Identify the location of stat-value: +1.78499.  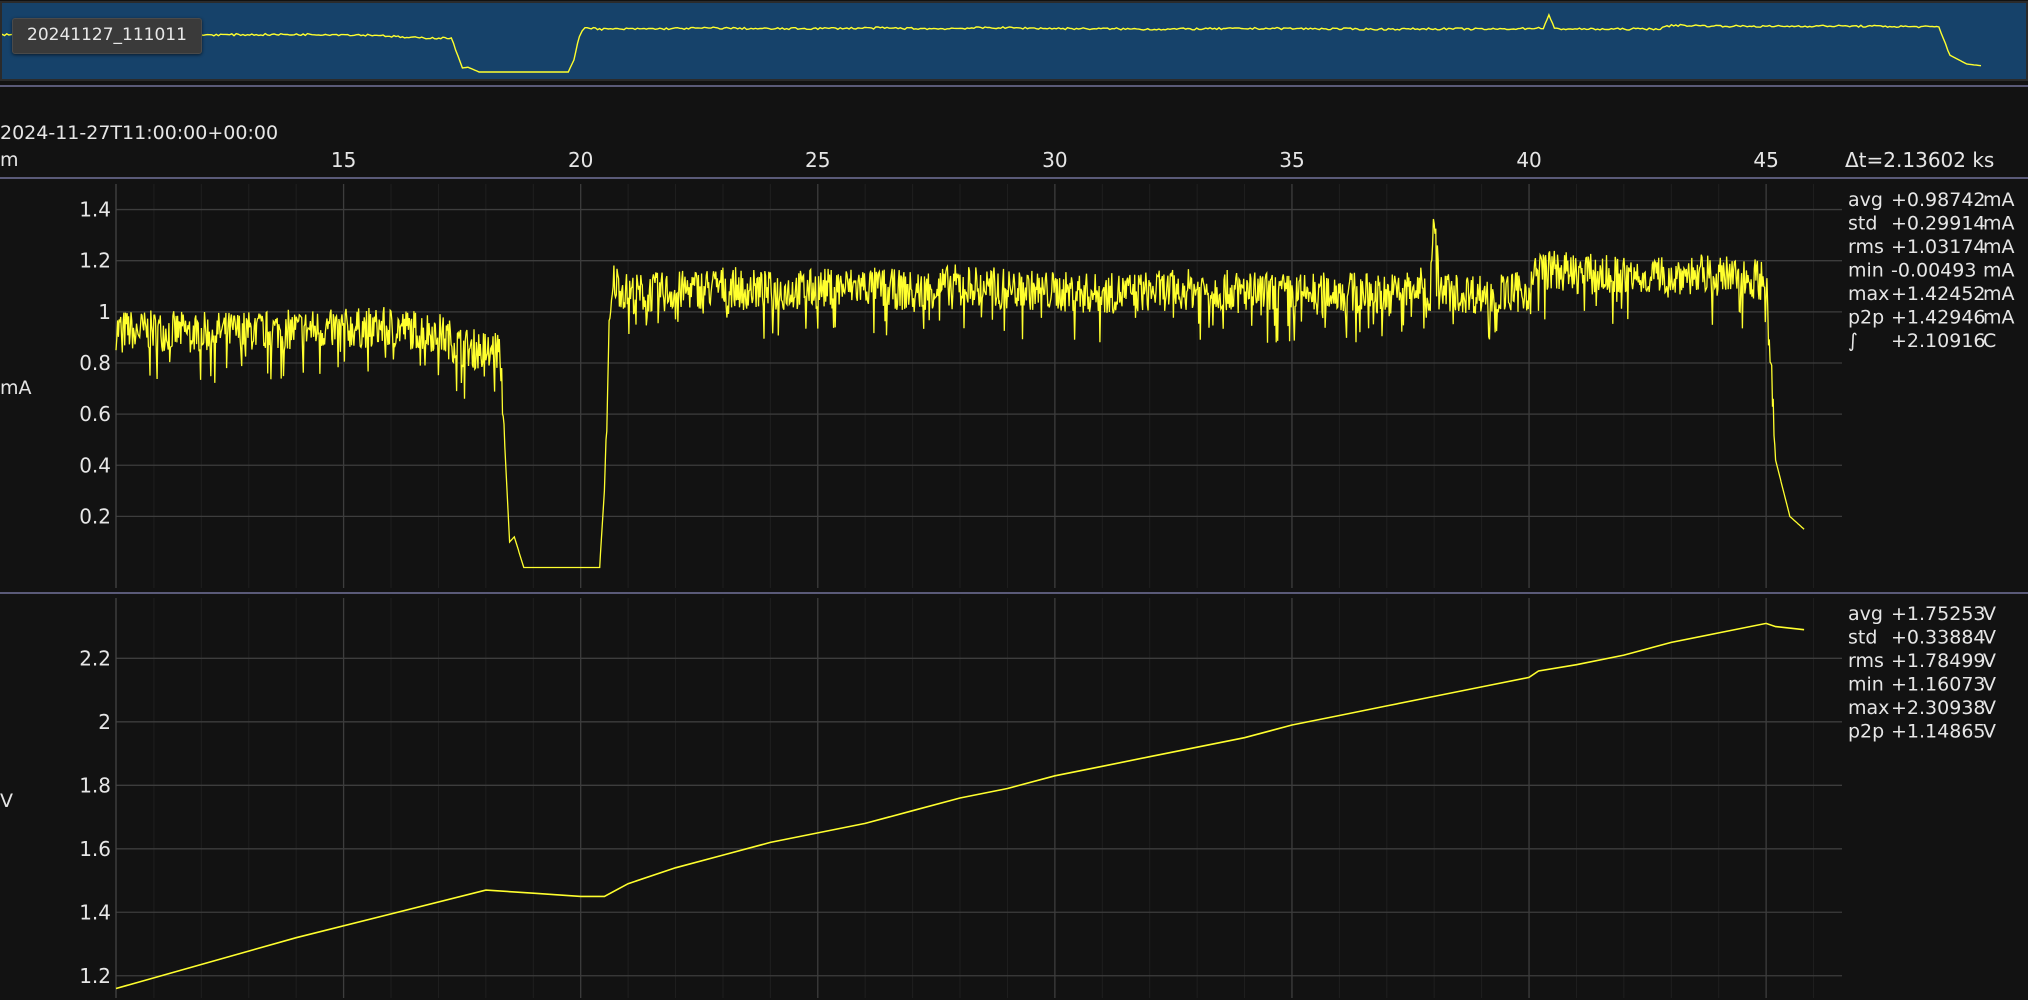
(1938, 661).